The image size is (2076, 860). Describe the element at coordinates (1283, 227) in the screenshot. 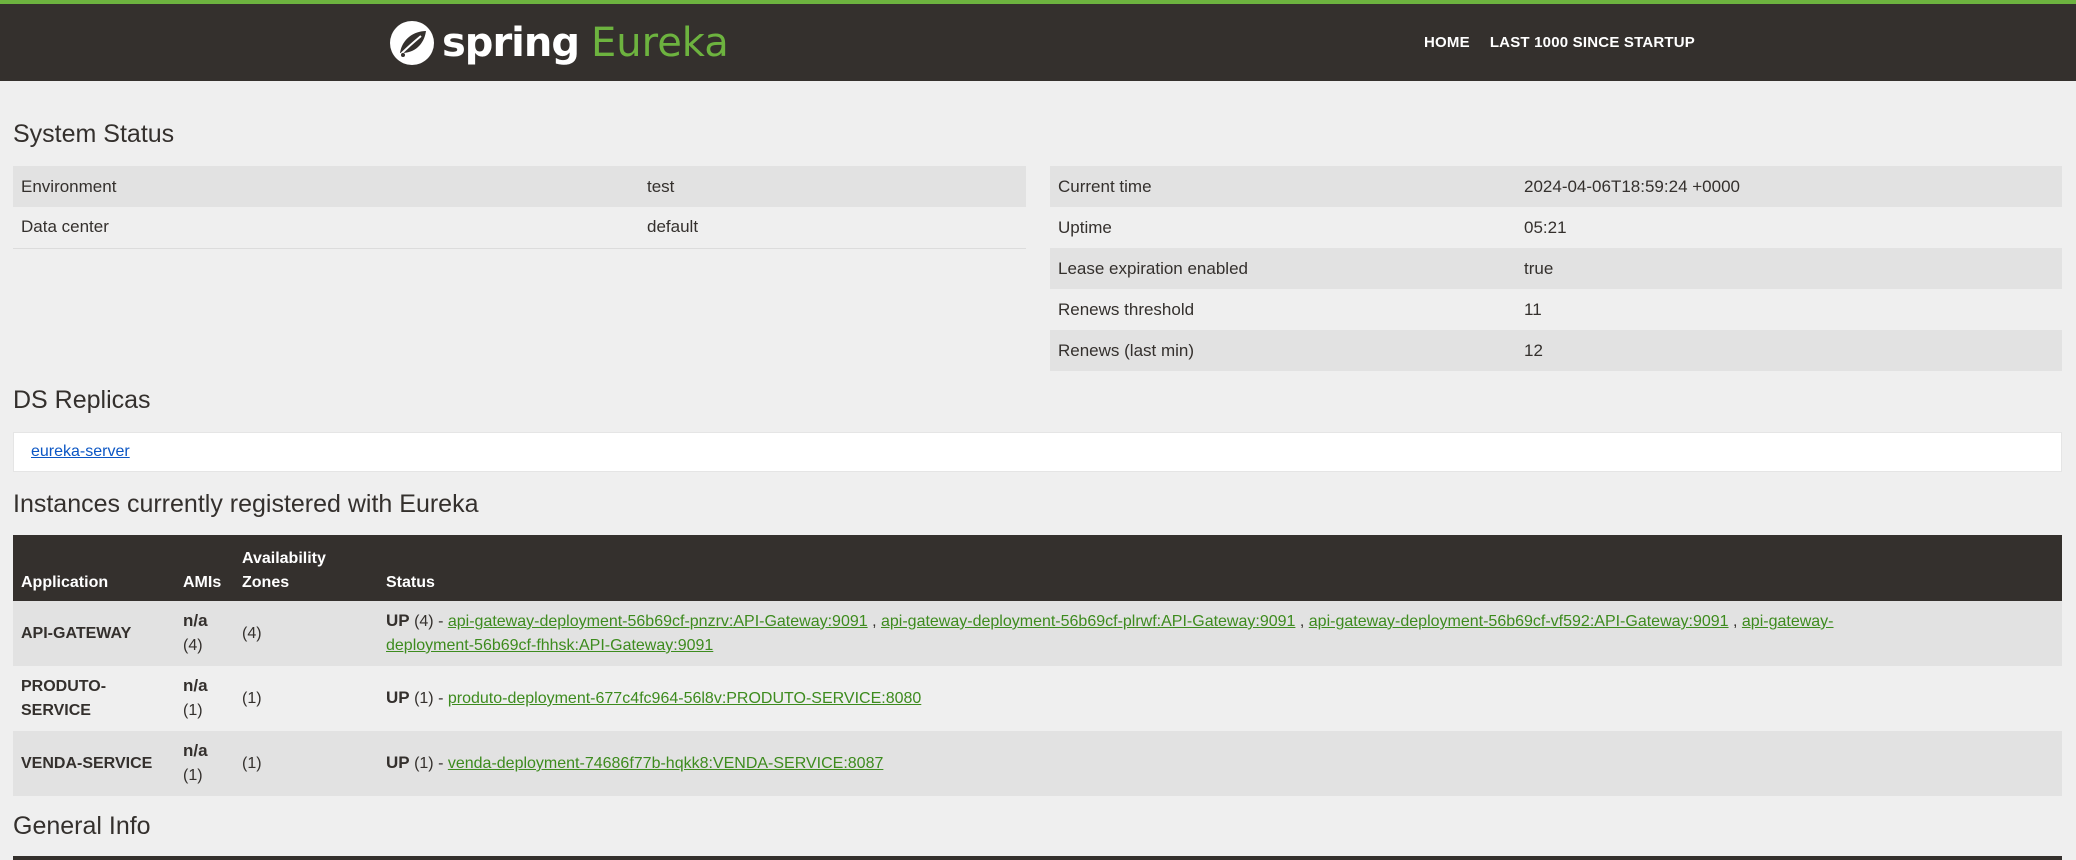

I see `status-key: Uptime` at that location.